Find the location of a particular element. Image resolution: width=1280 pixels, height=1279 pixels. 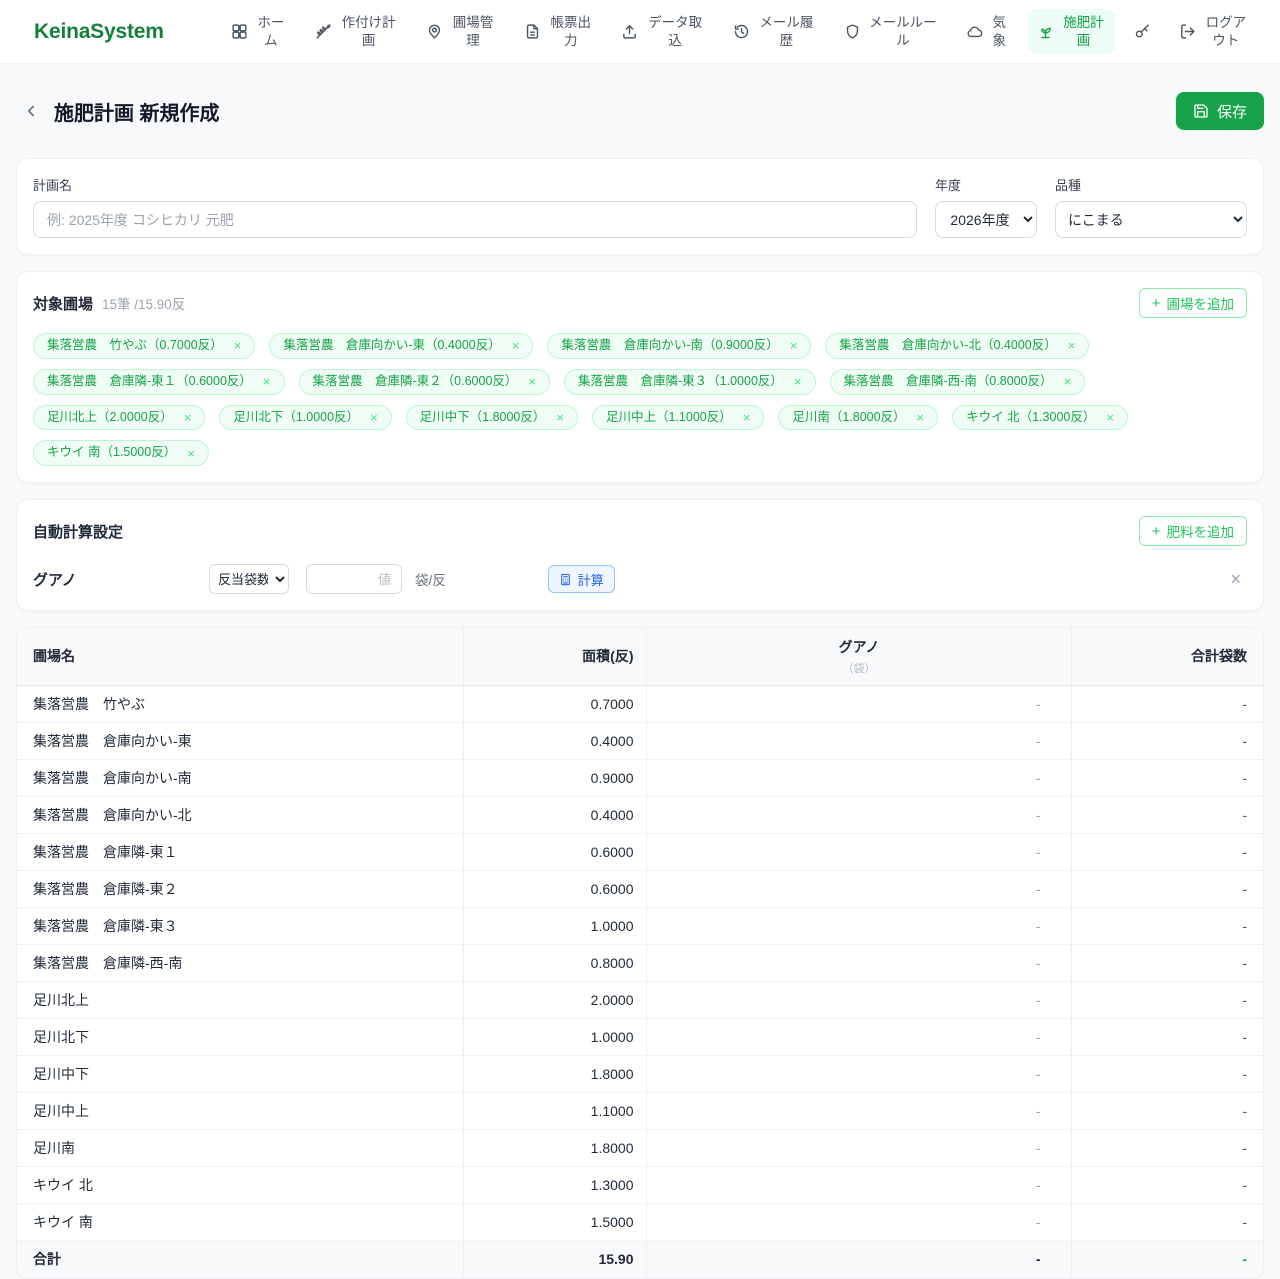

shield-icon is located at coordinates (852, 31).